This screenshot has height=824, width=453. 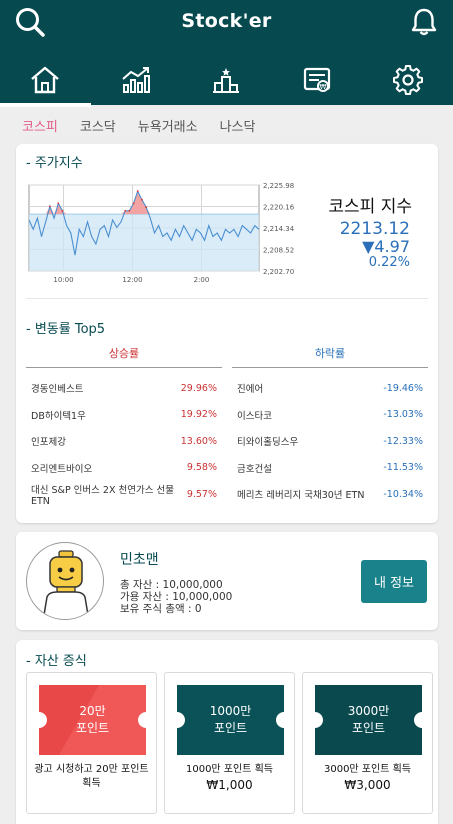 What do you see at coordinates (92, 720) in the screenshot?
I see `ticket-label: 20만포인트` at bounding box center [92, 720].